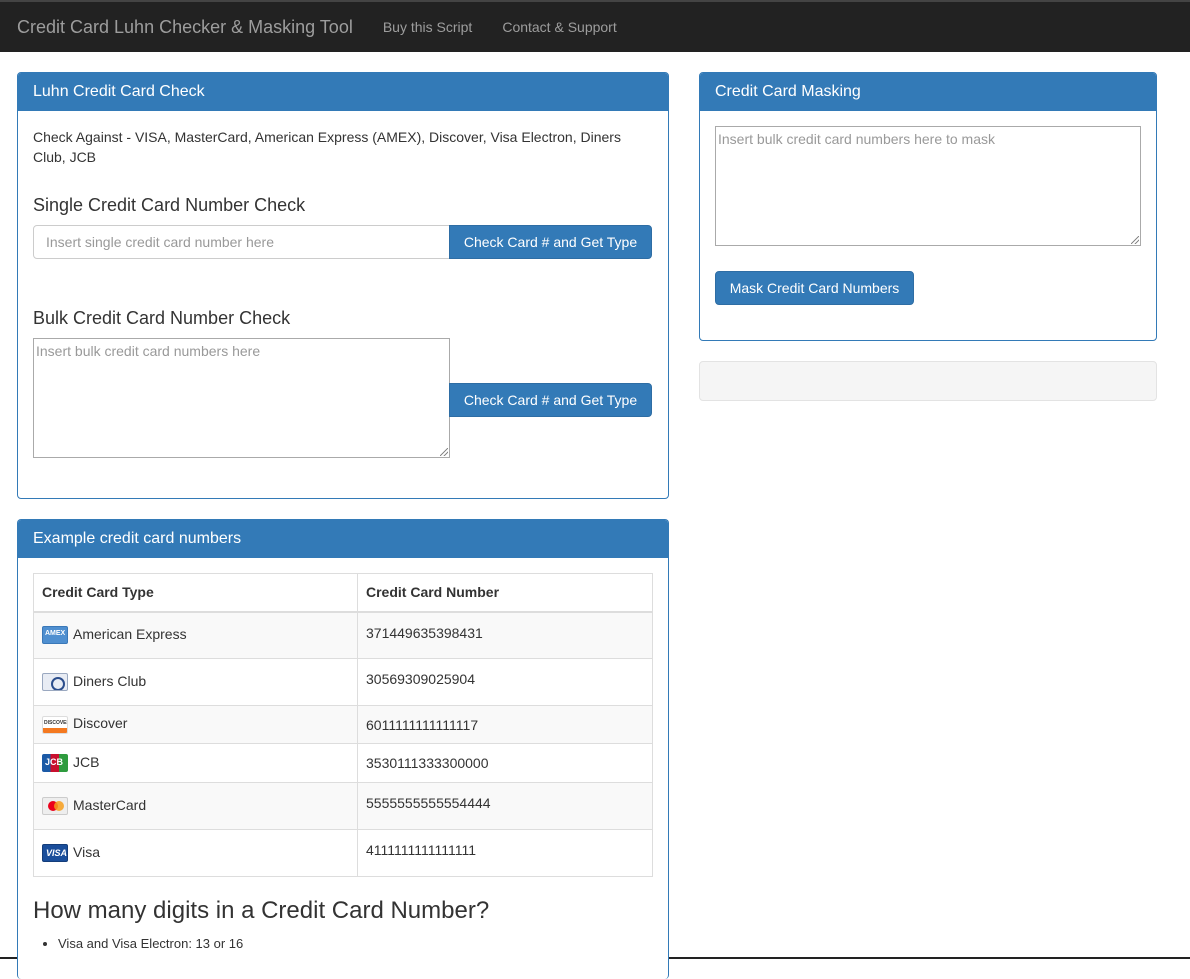 The height and width of the screenshot is (979, 1190). Describe the element at coordinates (55, 682) in the screenshot. I see `diners-club-card-icon` at that location.